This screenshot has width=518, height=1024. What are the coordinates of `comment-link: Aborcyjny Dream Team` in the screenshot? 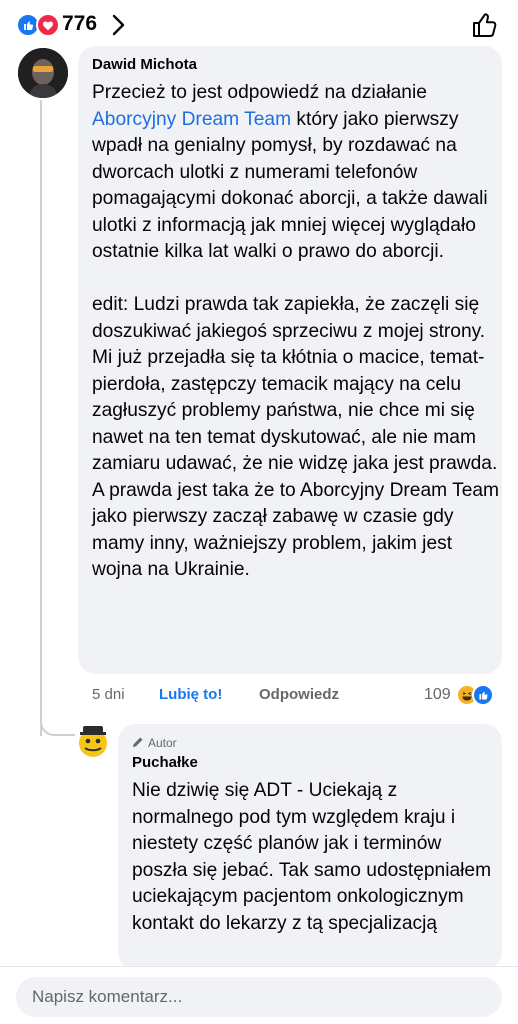 It's located at (191, 119).